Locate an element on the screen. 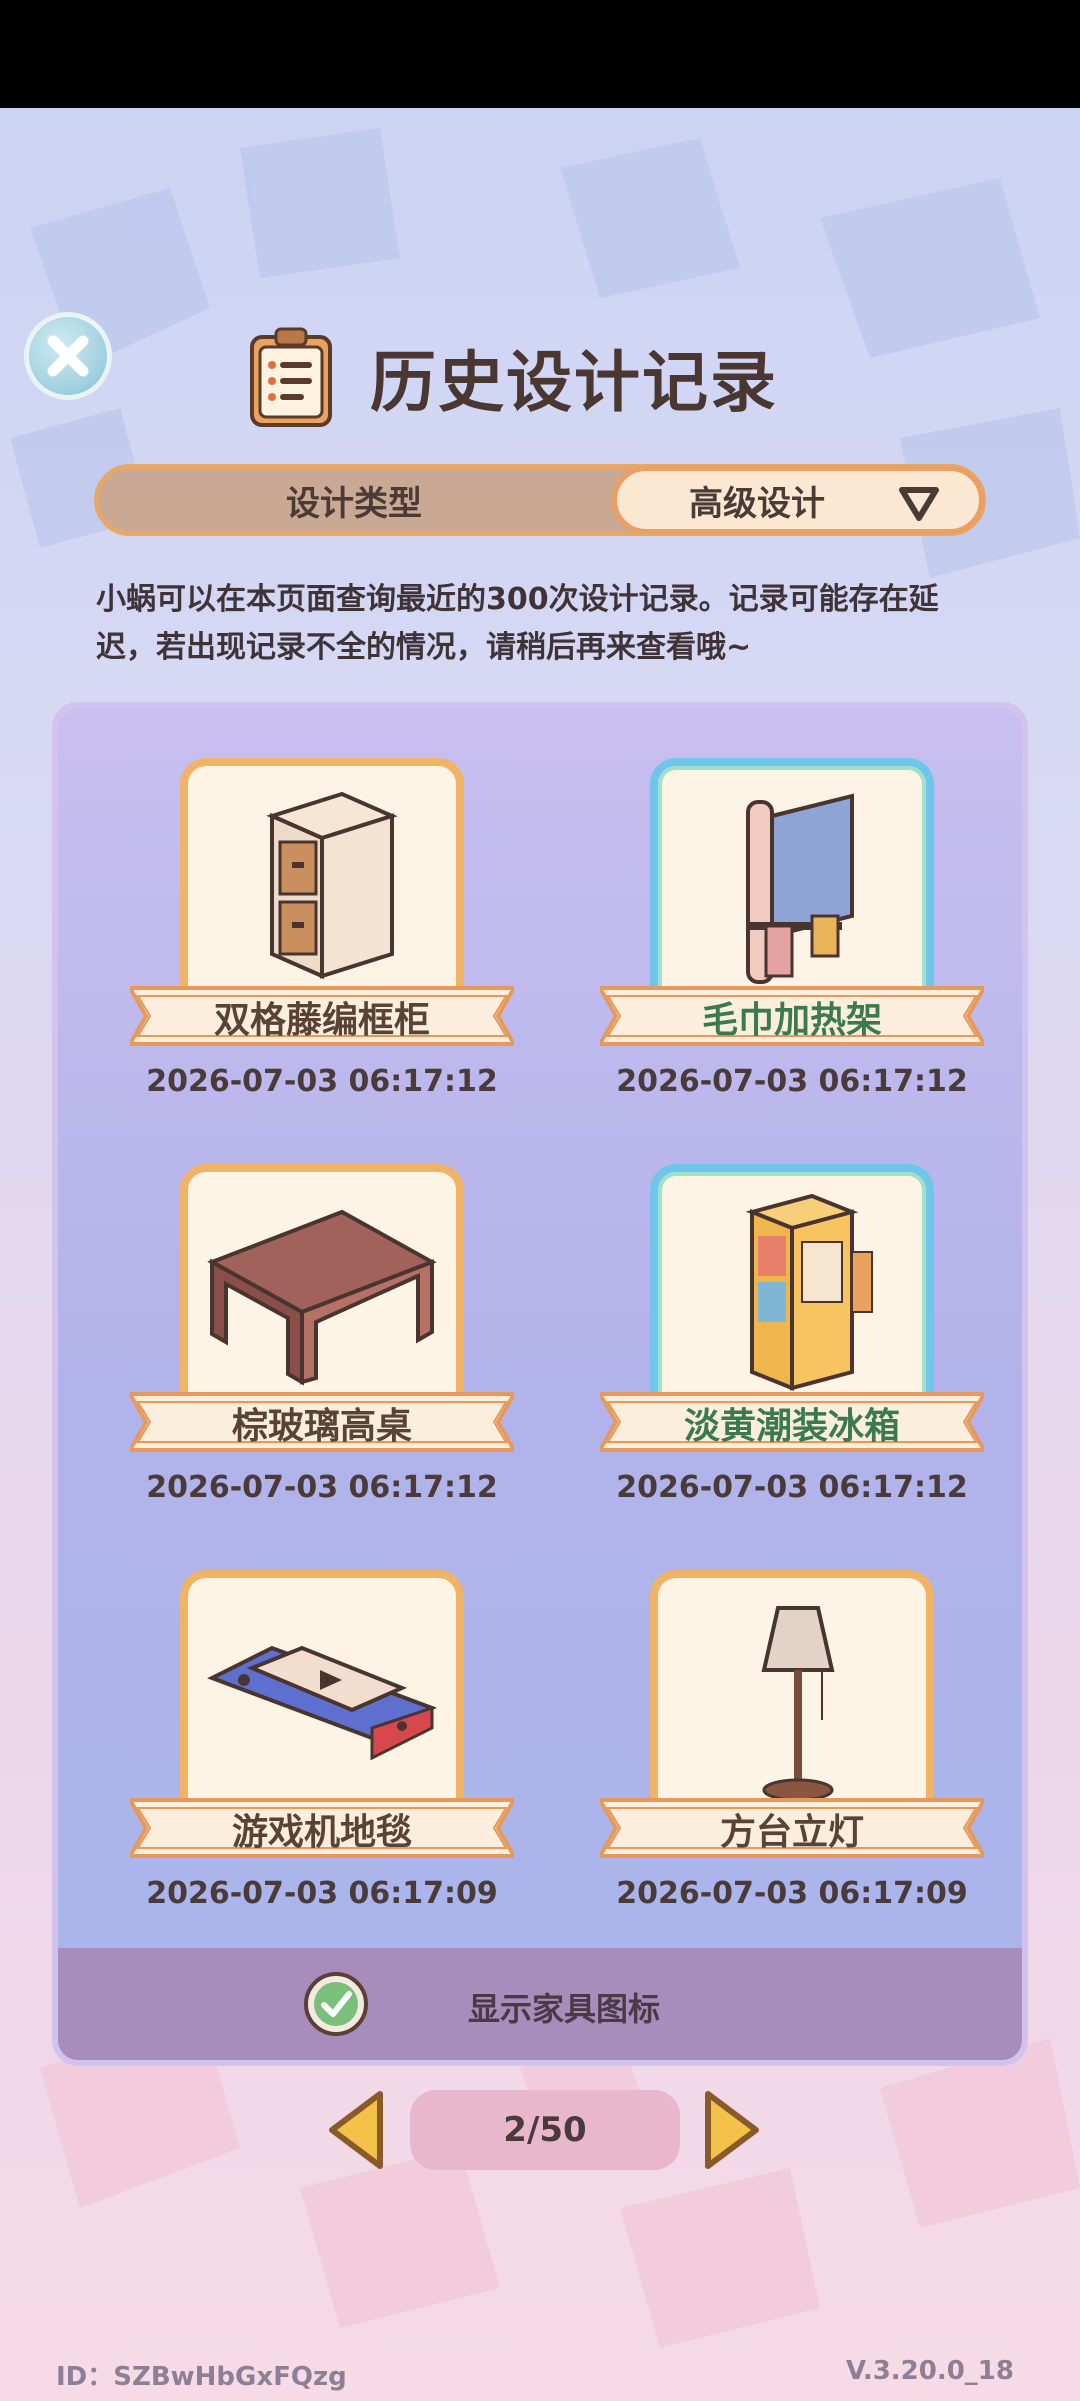 This screenshot has width=1080, height=2401. page-header: 历史设计记录 is located at coordinates (513, 377).